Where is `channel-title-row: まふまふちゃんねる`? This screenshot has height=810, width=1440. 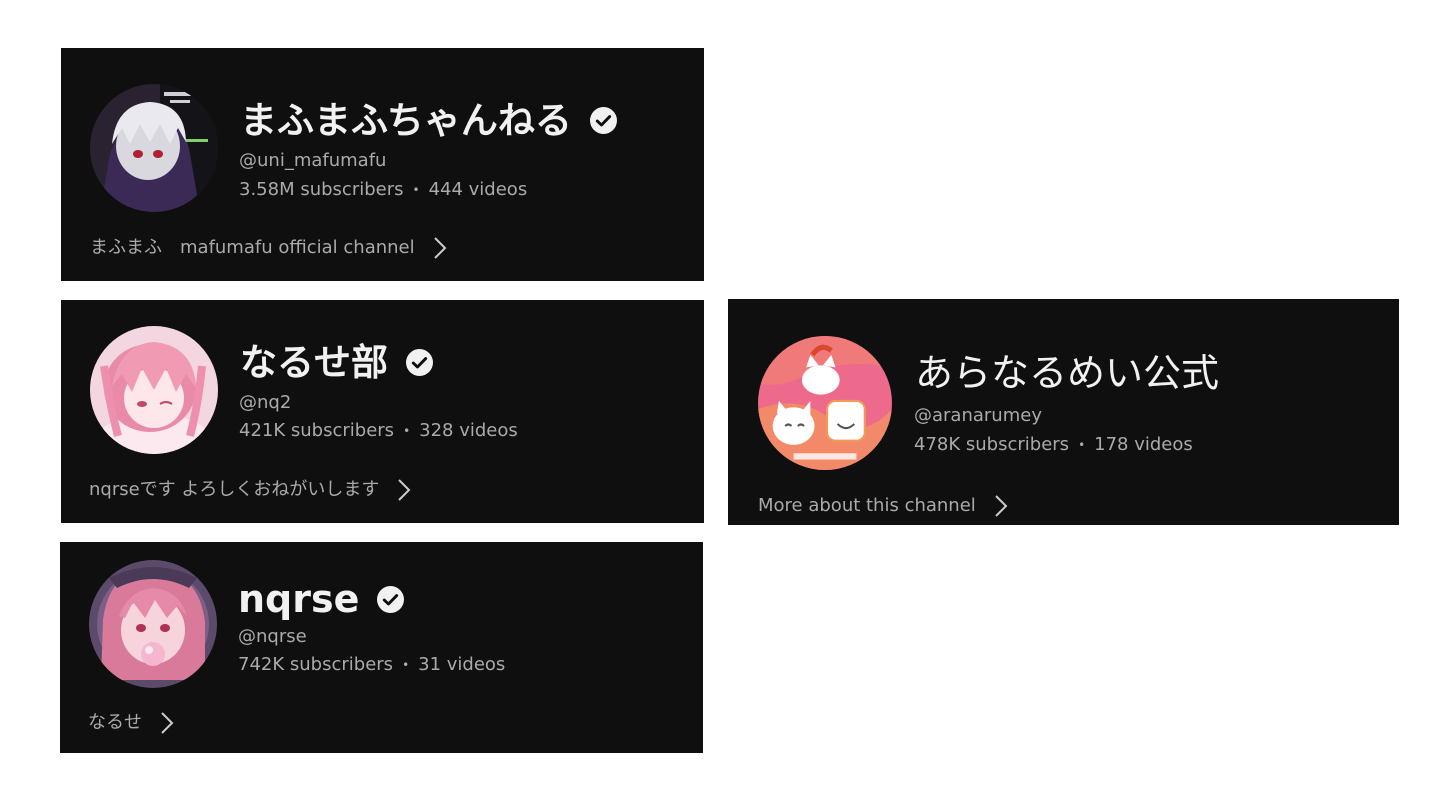 channel-title-row: まふまふちゃんねる is located at coordinates (428, 120).